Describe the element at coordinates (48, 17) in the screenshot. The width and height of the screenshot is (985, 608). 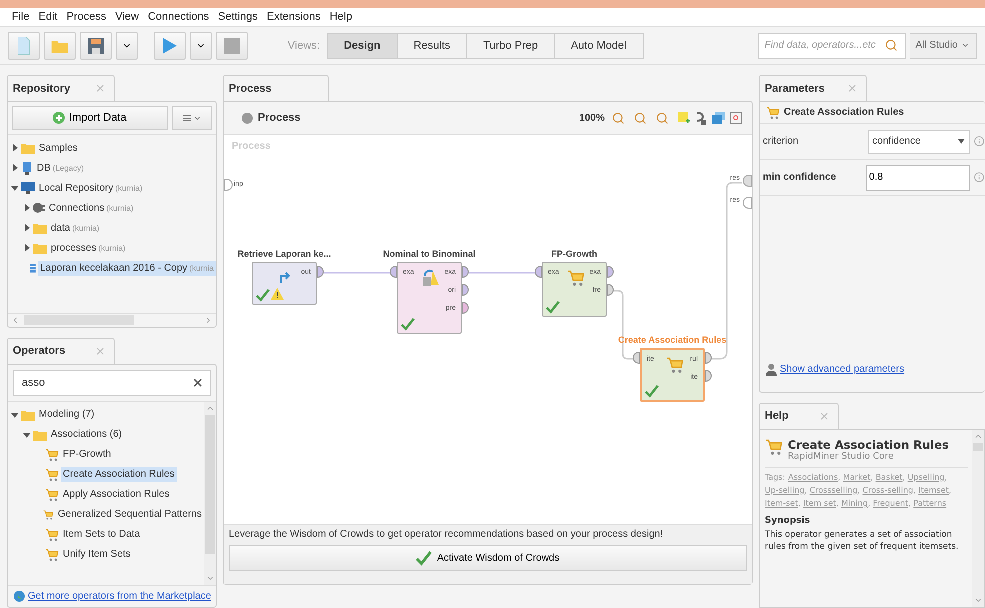
I see `menu-item: Edit` at that location.